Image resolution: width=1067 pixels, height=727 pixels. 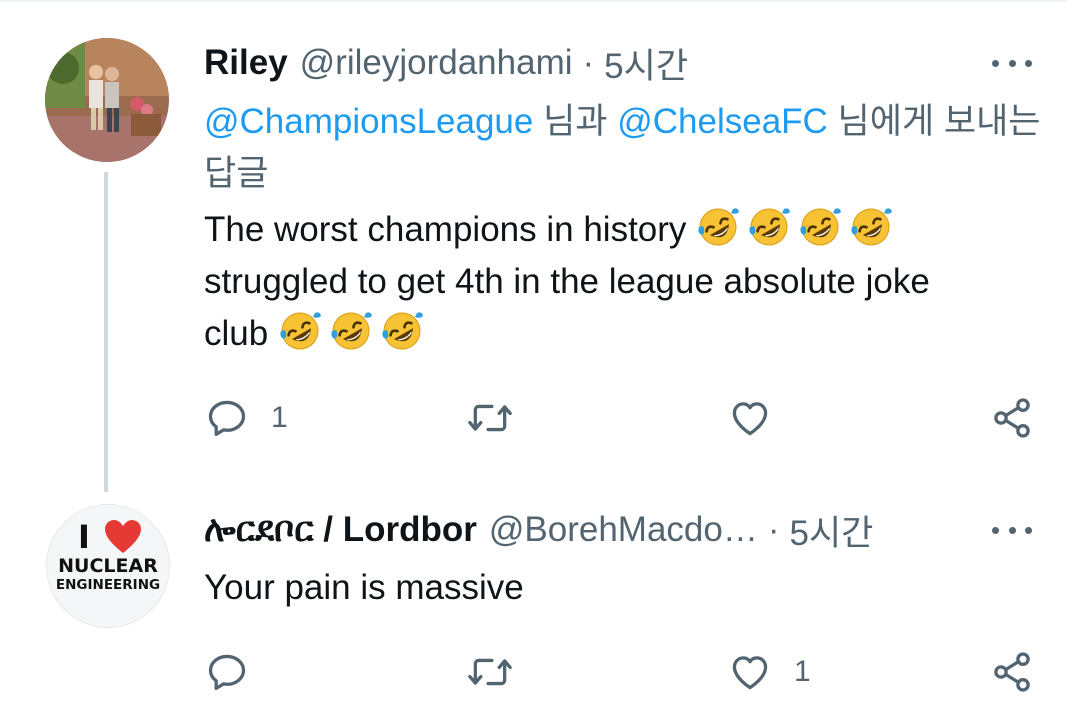 What do you see at coordinates (722, 121) in the screenshot?
I see `mention-link: @ChelseaFC` at bounding box center [722, 121].